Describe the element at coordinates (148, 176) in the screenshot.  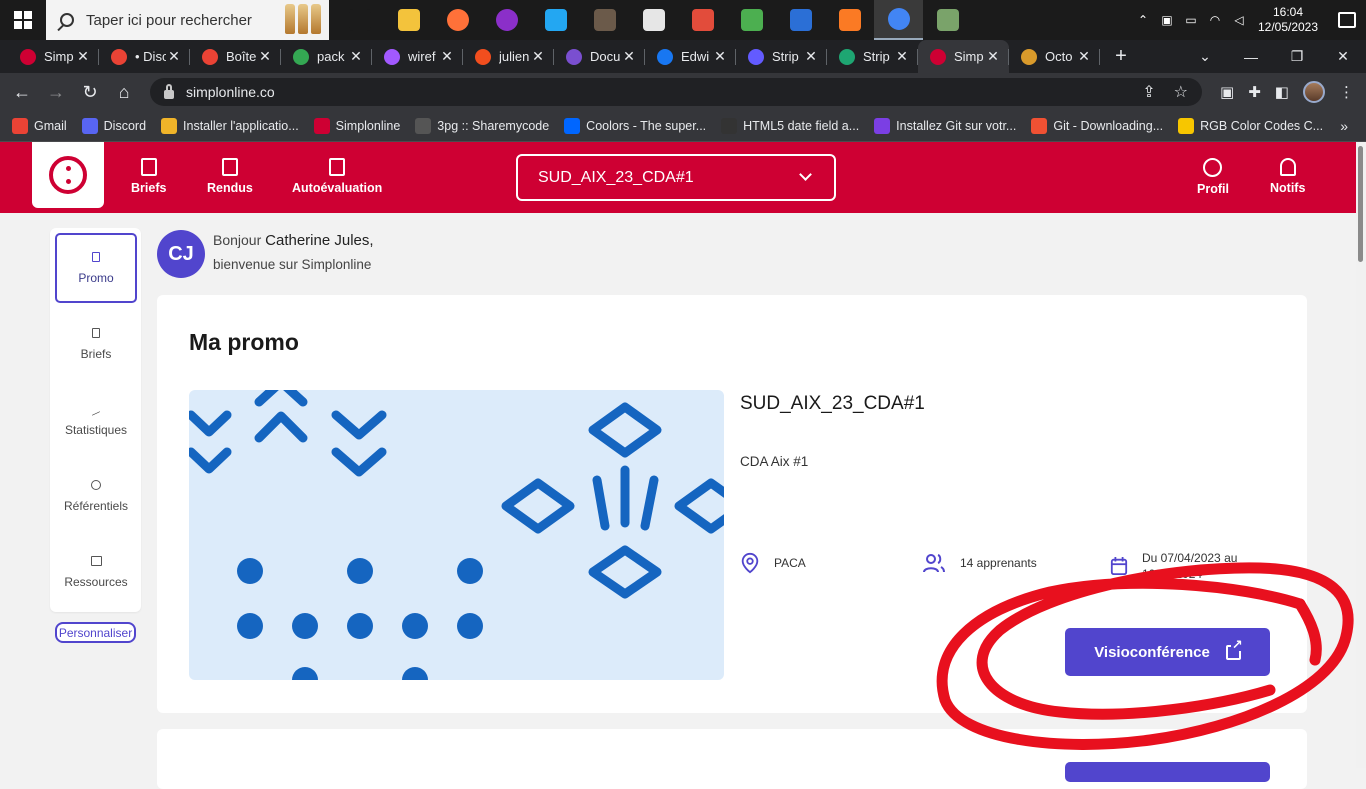
I see `nav-briefs: Briefs` at that location.